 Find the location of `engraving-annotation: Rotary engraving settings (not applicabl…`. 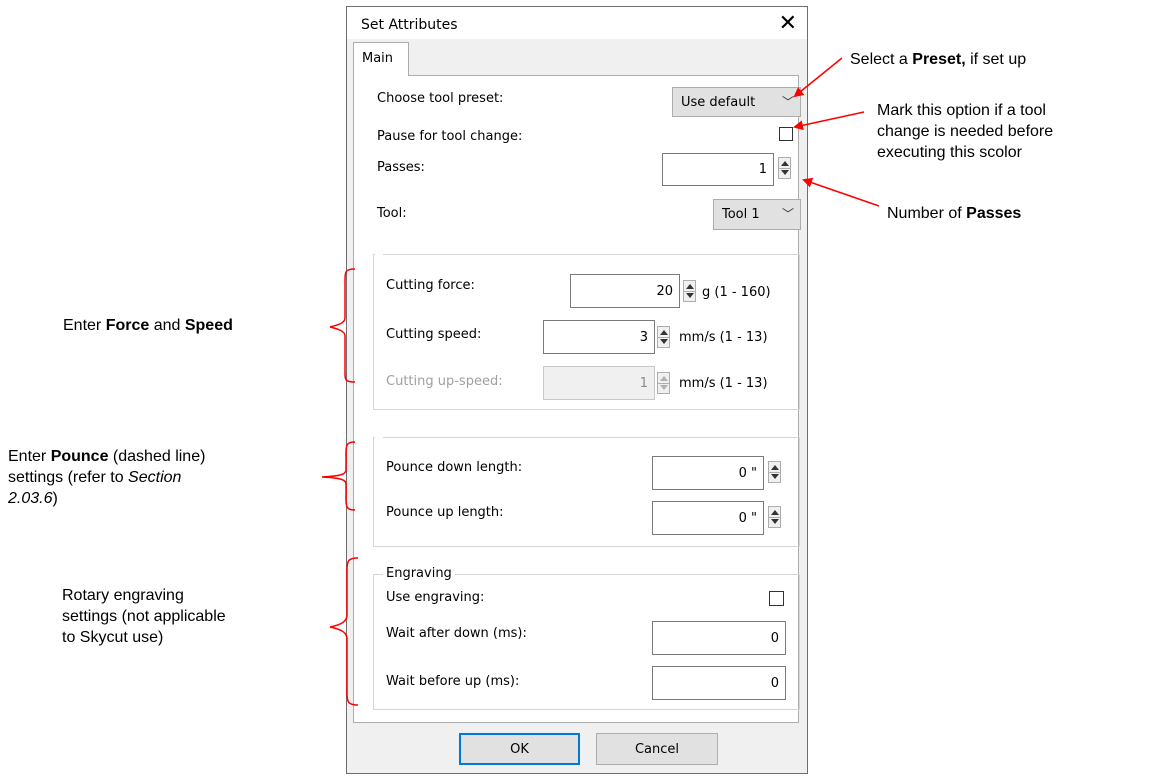

engraving-annotation: Rotary engraving settings (not applicabl… is located at coordinates (144, 616).